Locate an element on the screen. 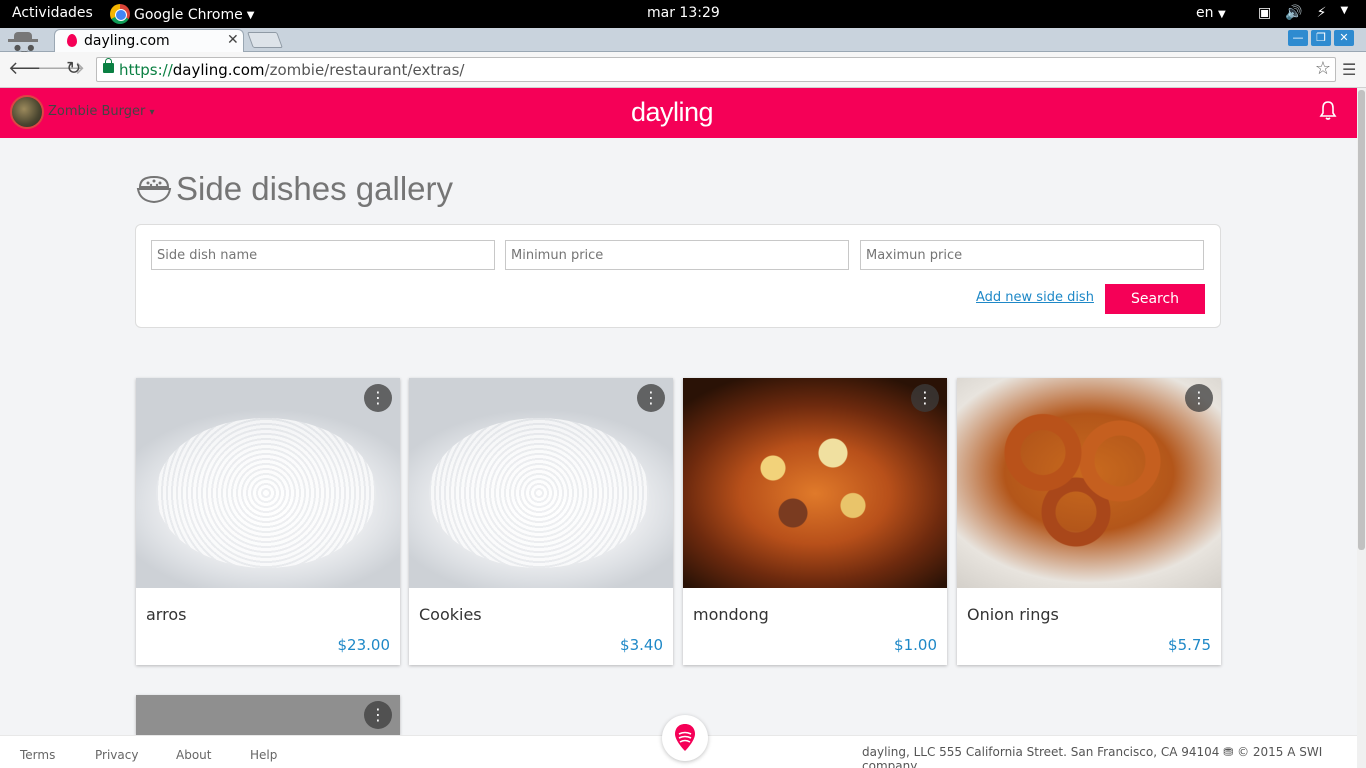  volume-icon: 🔊 is located at coordinates (1294, 13).